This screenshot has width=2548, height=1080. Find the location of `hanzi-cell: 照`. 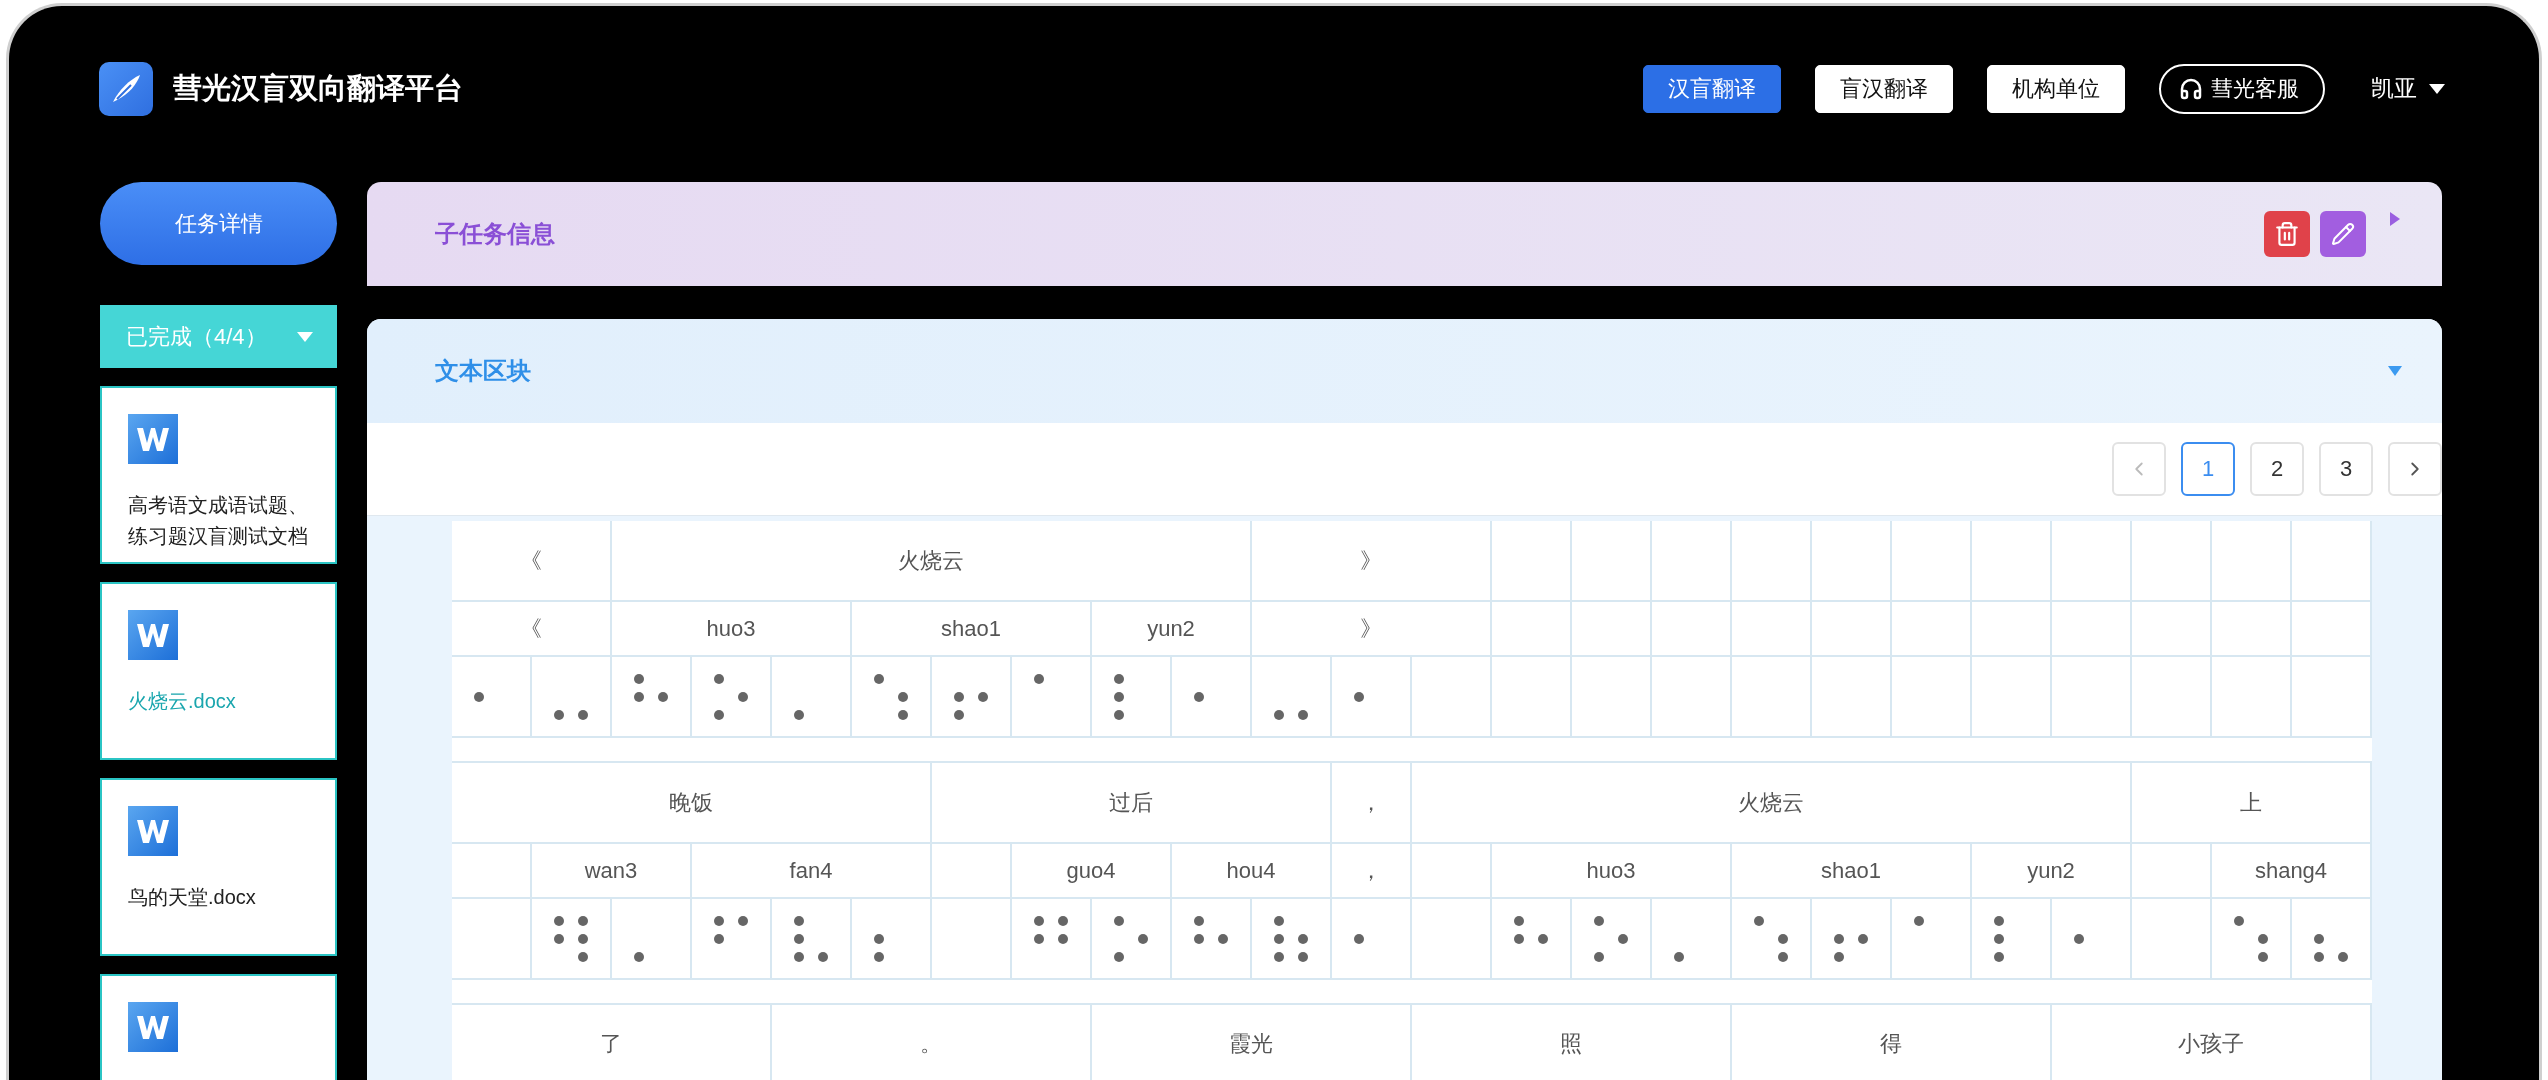

hanzi-cell: 照 is located at coordinates (1572, 1042).